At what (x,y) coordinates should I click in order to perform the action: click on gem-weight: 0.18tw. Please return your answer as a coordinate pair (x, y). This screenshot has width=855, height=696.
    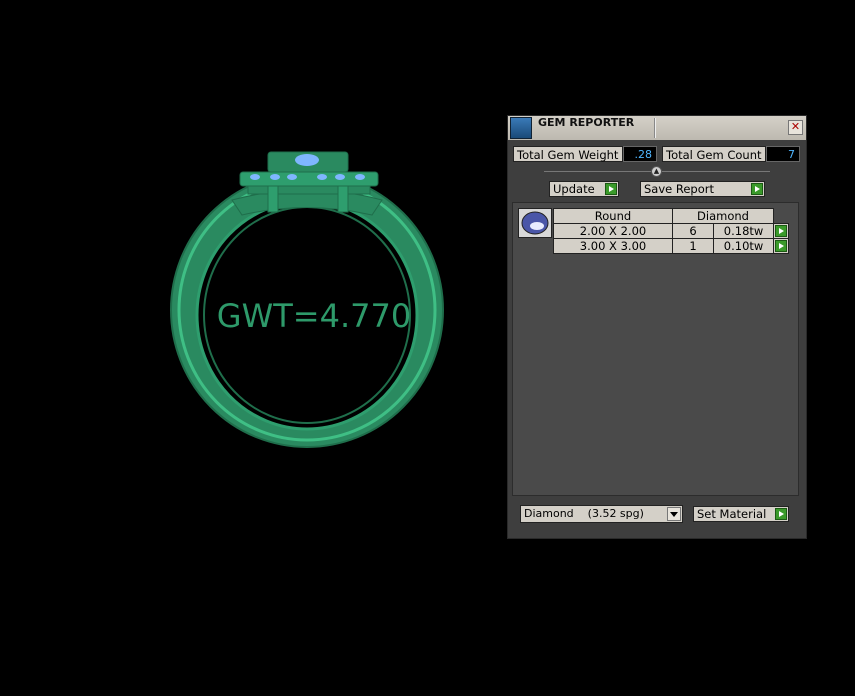
    Looking at the image, I should click on (743, 231).